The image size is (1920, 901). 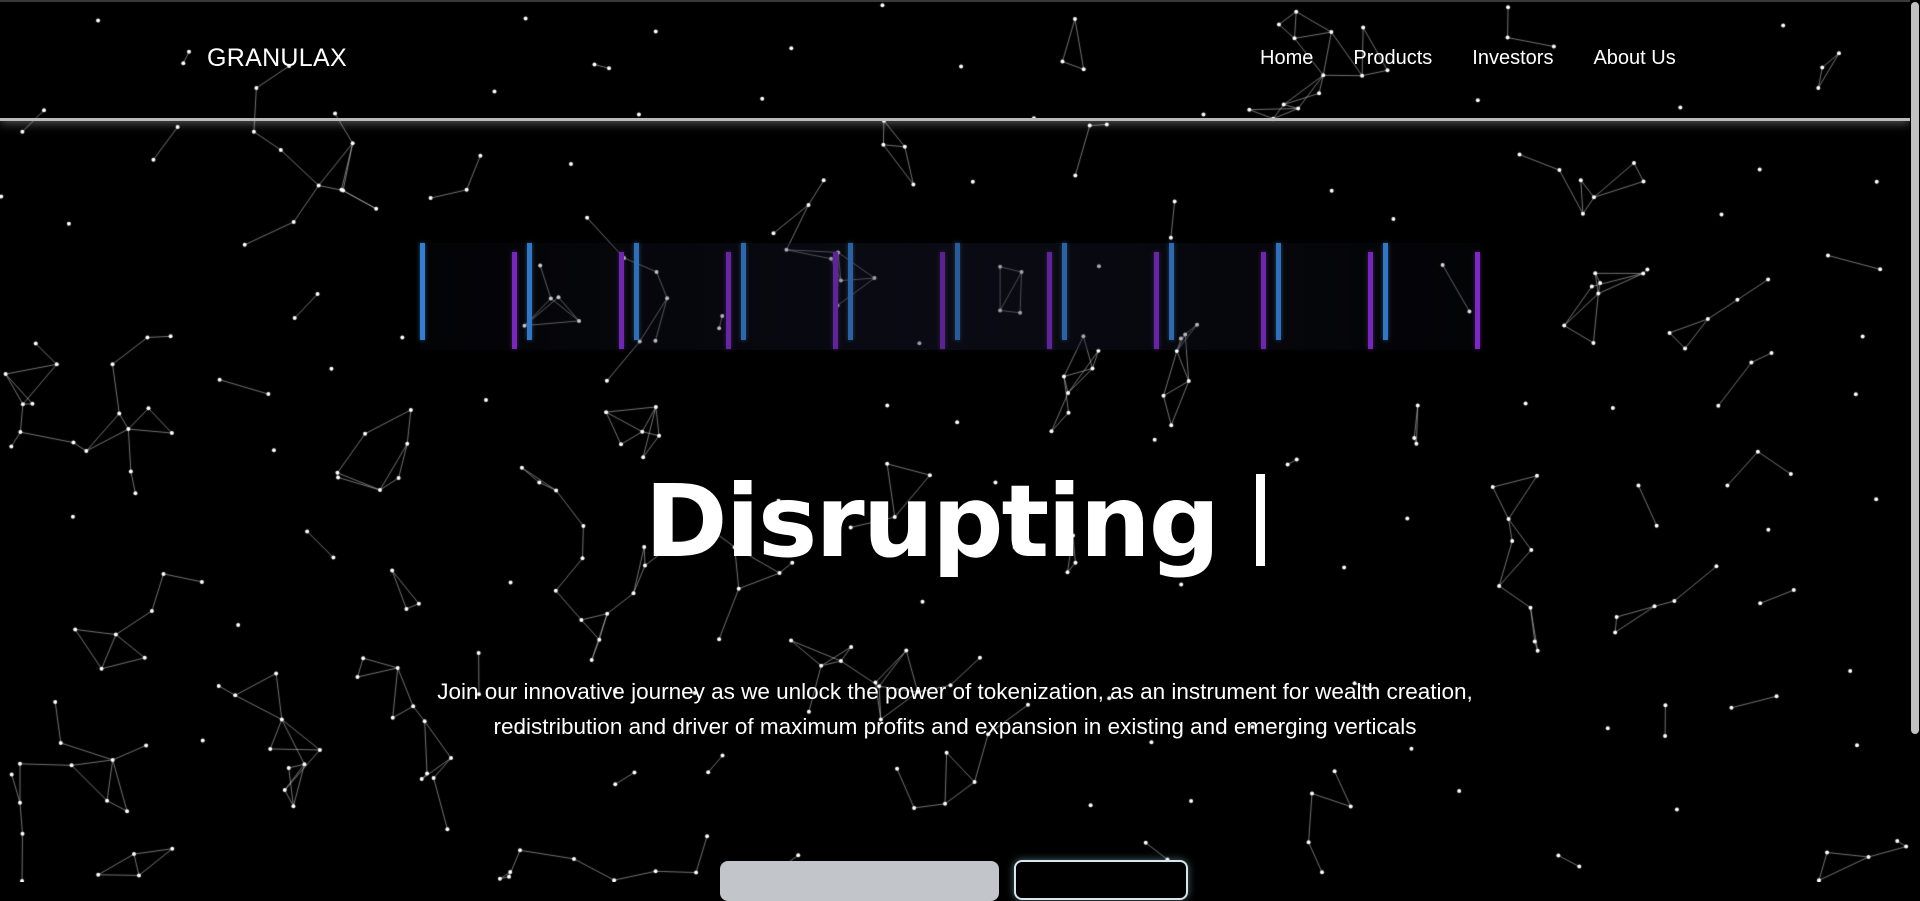 I want to click on main-nav: Home Products Investors About Us, so click(x=1468, y=58).